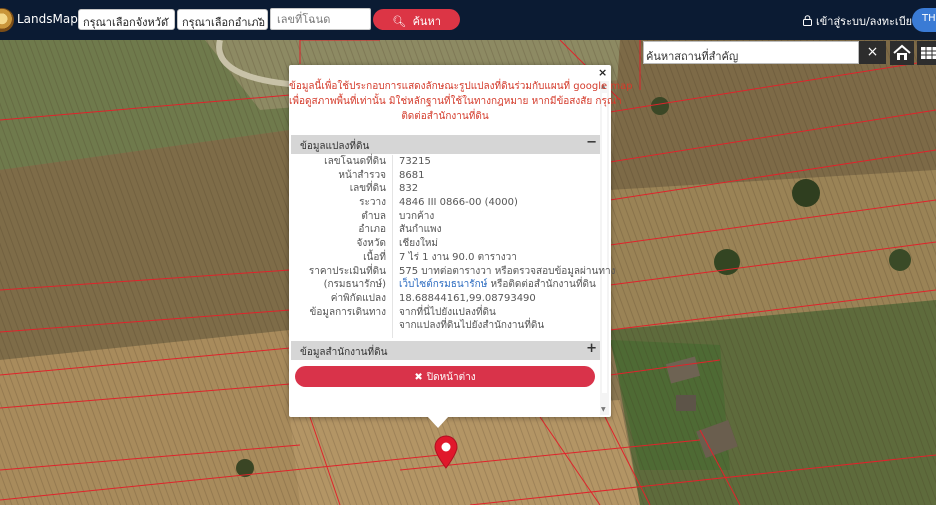 The image size is (936, 505). What do you see at coordinates (451, 377) in the screenshot?
I see `close-window-label: ปิดหน้าต่าง` at bounding box center [451, 377].